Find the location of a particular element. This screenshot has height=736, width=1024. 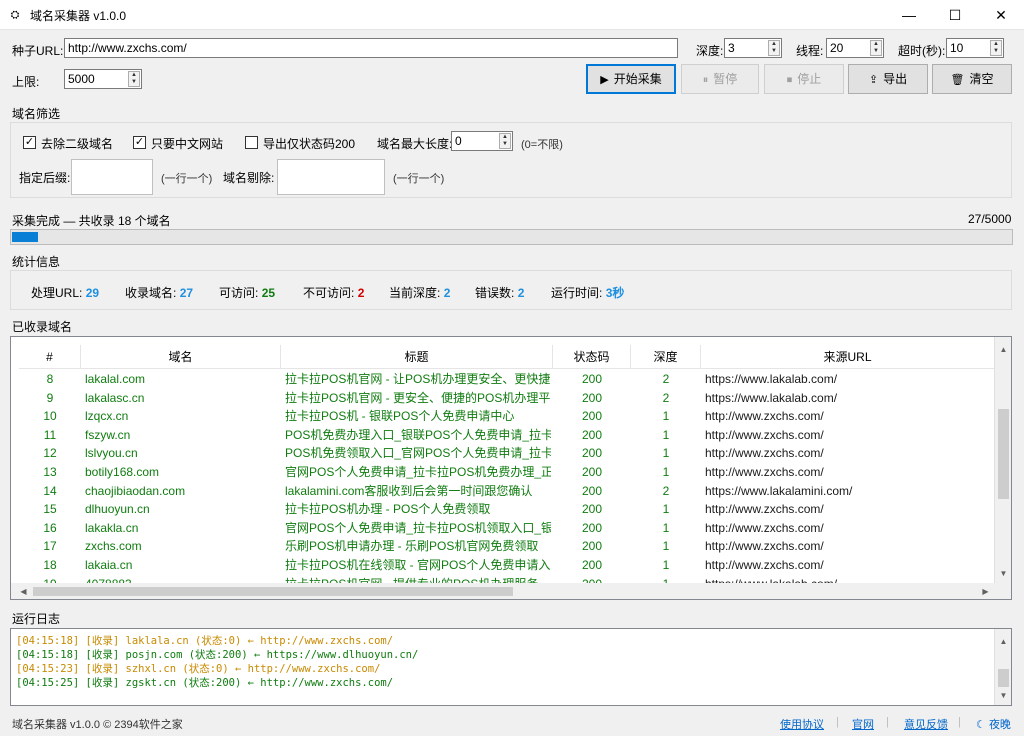

depth-spinner: 3 ▲ ▼ is located at coordinates (753, 48).